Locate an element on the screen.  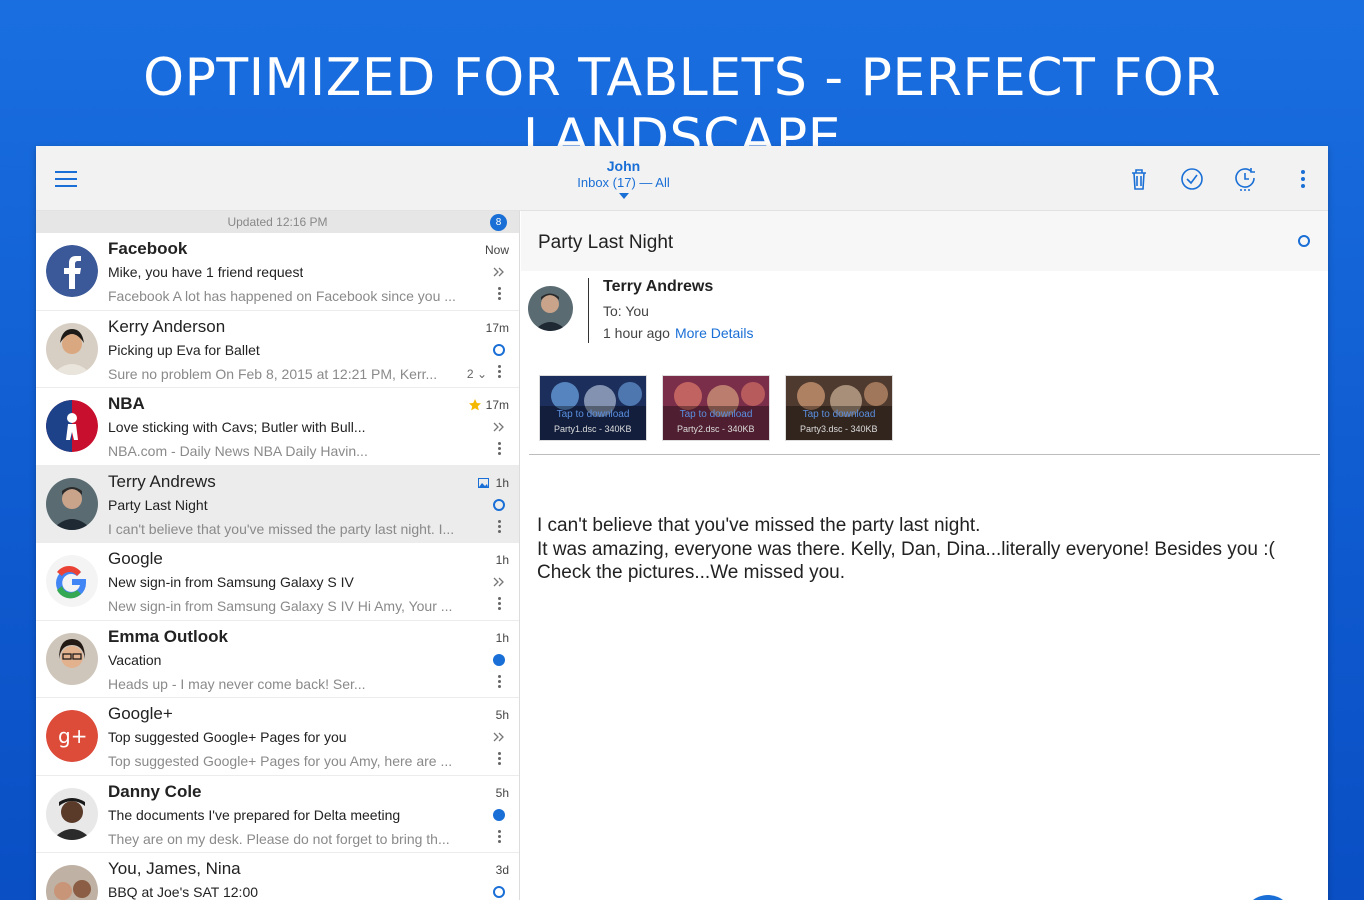
sender-name: Terry Andrews is located at coordinates (658, 286).